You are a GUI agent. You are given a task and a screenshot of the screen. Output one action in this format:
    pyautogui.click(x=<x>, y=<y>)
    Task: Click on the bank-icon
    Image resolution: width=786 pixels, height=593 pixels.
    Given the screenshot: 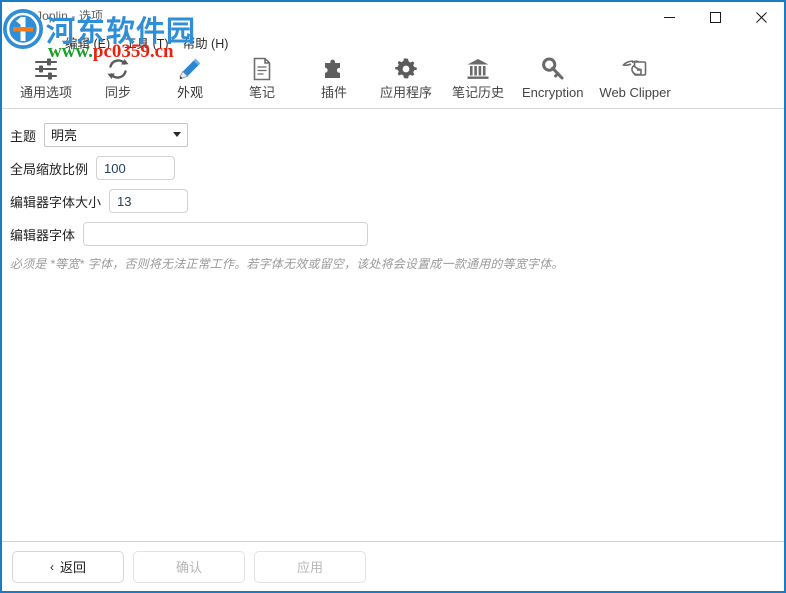 What is the action you would take?
    pyautogui.click(x=478, y=69)
    